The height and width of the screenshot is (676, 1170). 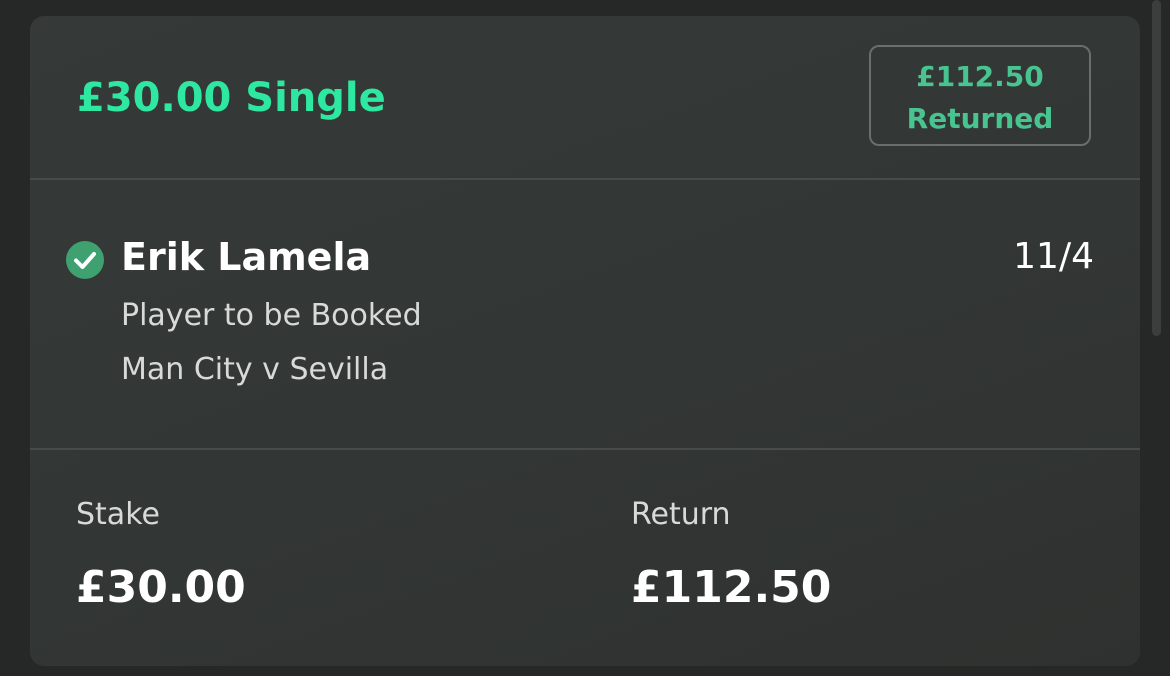 What do you see at coordinates (980, 95) in the screenshot?
I see `returned-badge: £112.50 Returned` at bounding box center [980, 95].